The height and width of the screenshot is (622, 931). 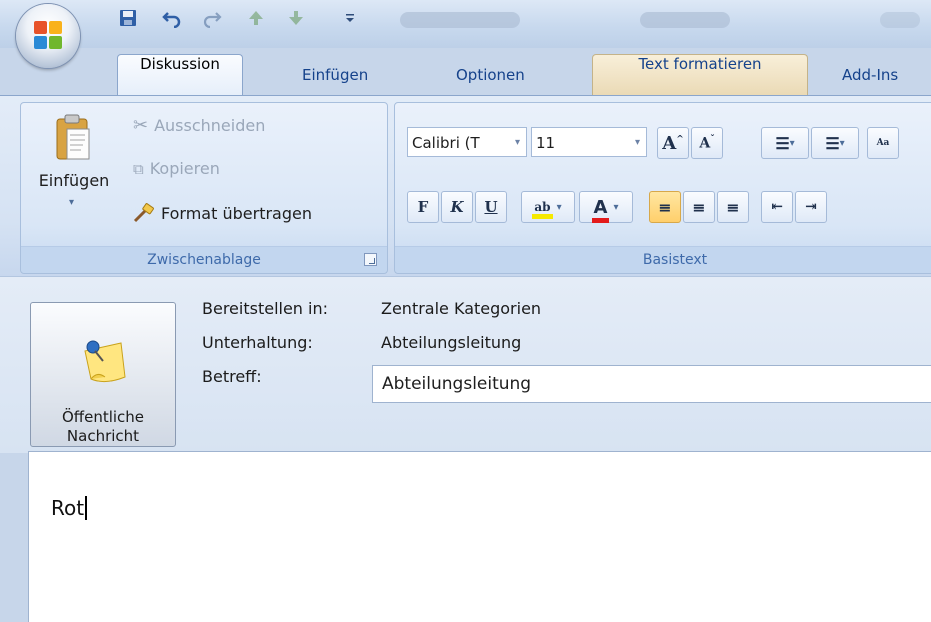 What do you see at coordinates (143, 213) in the screenshot?
I see `format-painter-icon` at bounding box center [143, 213].